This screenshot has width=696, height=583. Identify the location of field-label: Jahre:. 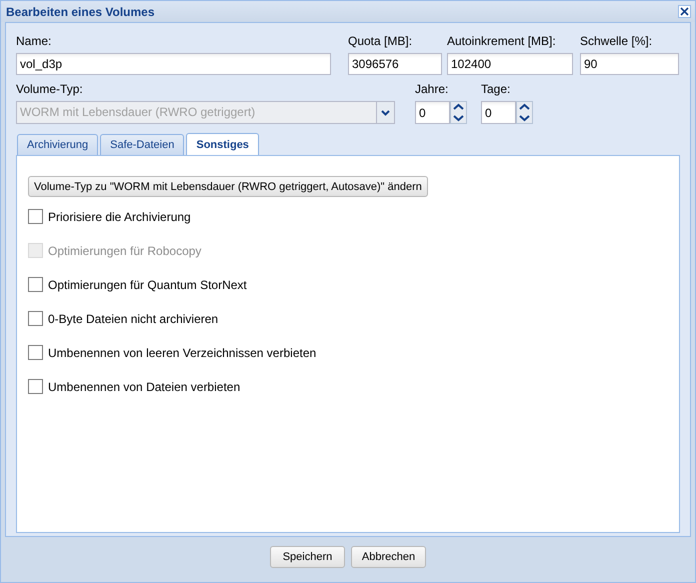
(432, 89).